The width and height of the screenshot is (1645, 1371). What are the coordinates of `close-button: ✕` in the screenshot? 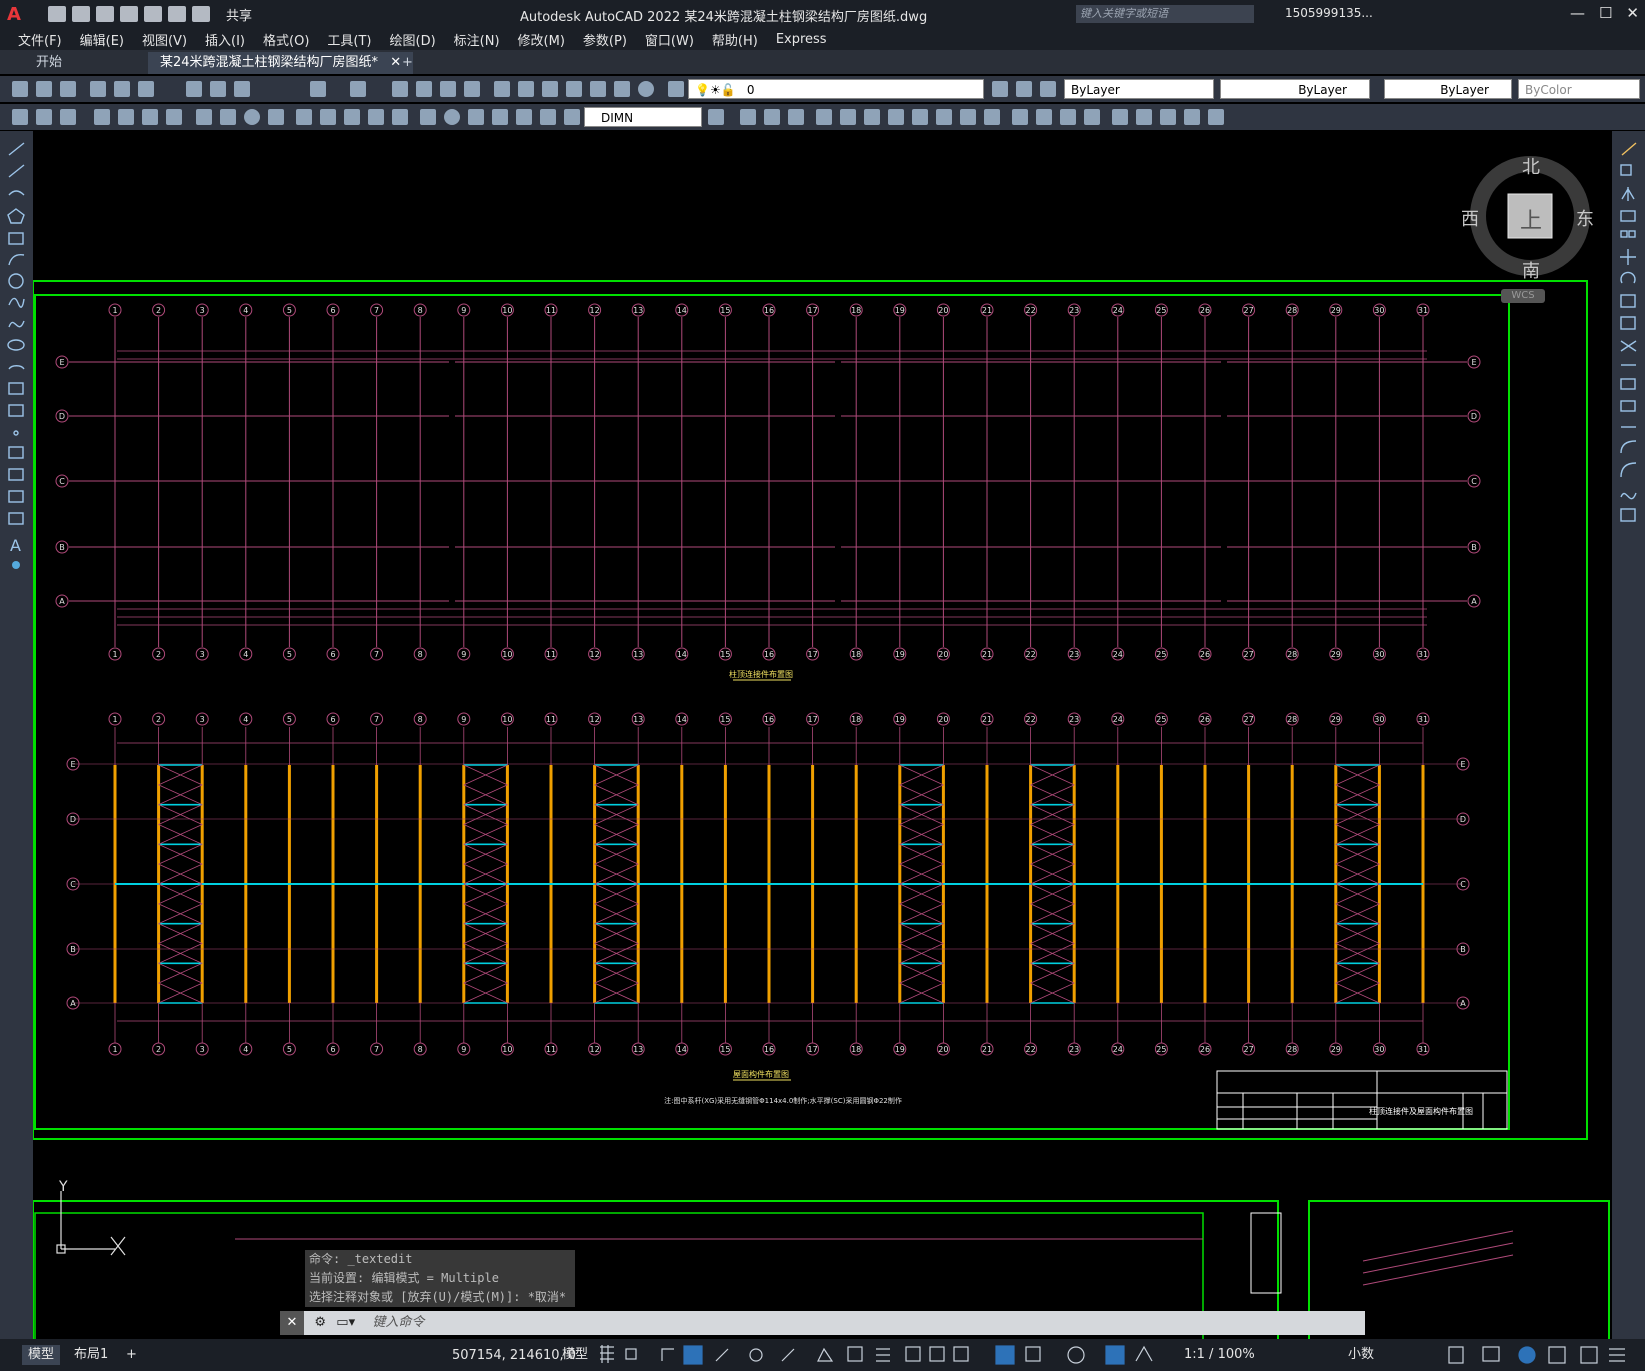 It's located at (1632, 13).